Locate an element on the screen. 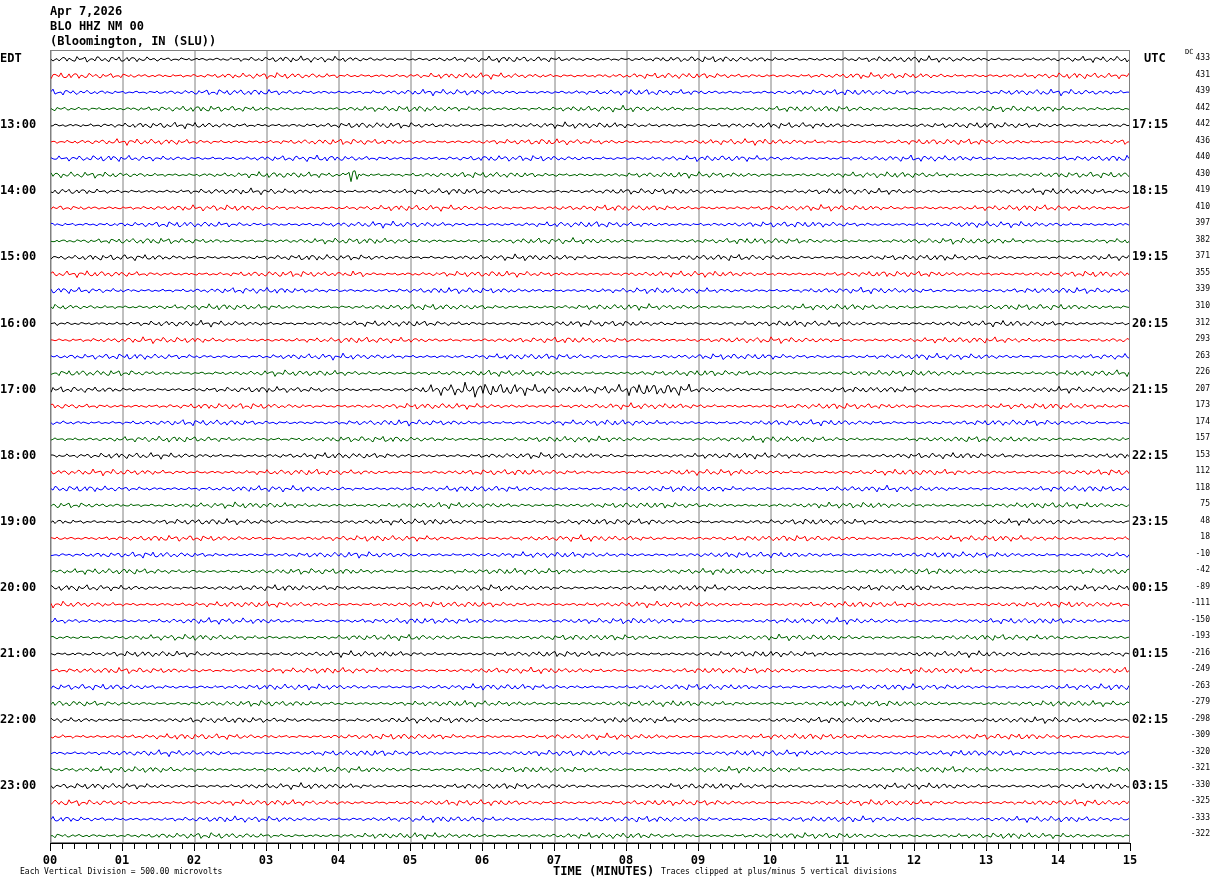  dc-offset-value: 173 is located at coordinates (1202, 405).